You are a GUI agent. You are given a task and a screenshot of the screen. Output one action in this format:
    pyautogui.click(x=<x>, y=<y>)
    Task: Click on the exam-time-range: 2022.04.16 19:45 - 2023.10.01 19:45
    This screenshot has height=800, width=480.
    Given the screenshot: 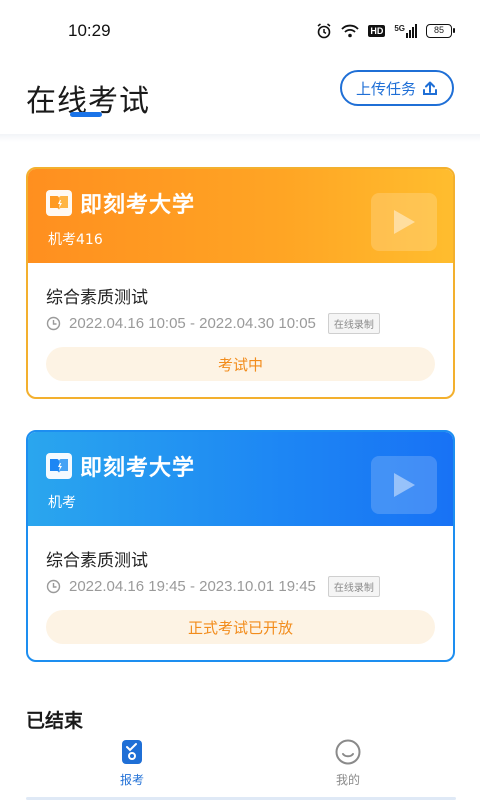 What is the action you would take?
    pyautogui.click(x=192, y=586)
    